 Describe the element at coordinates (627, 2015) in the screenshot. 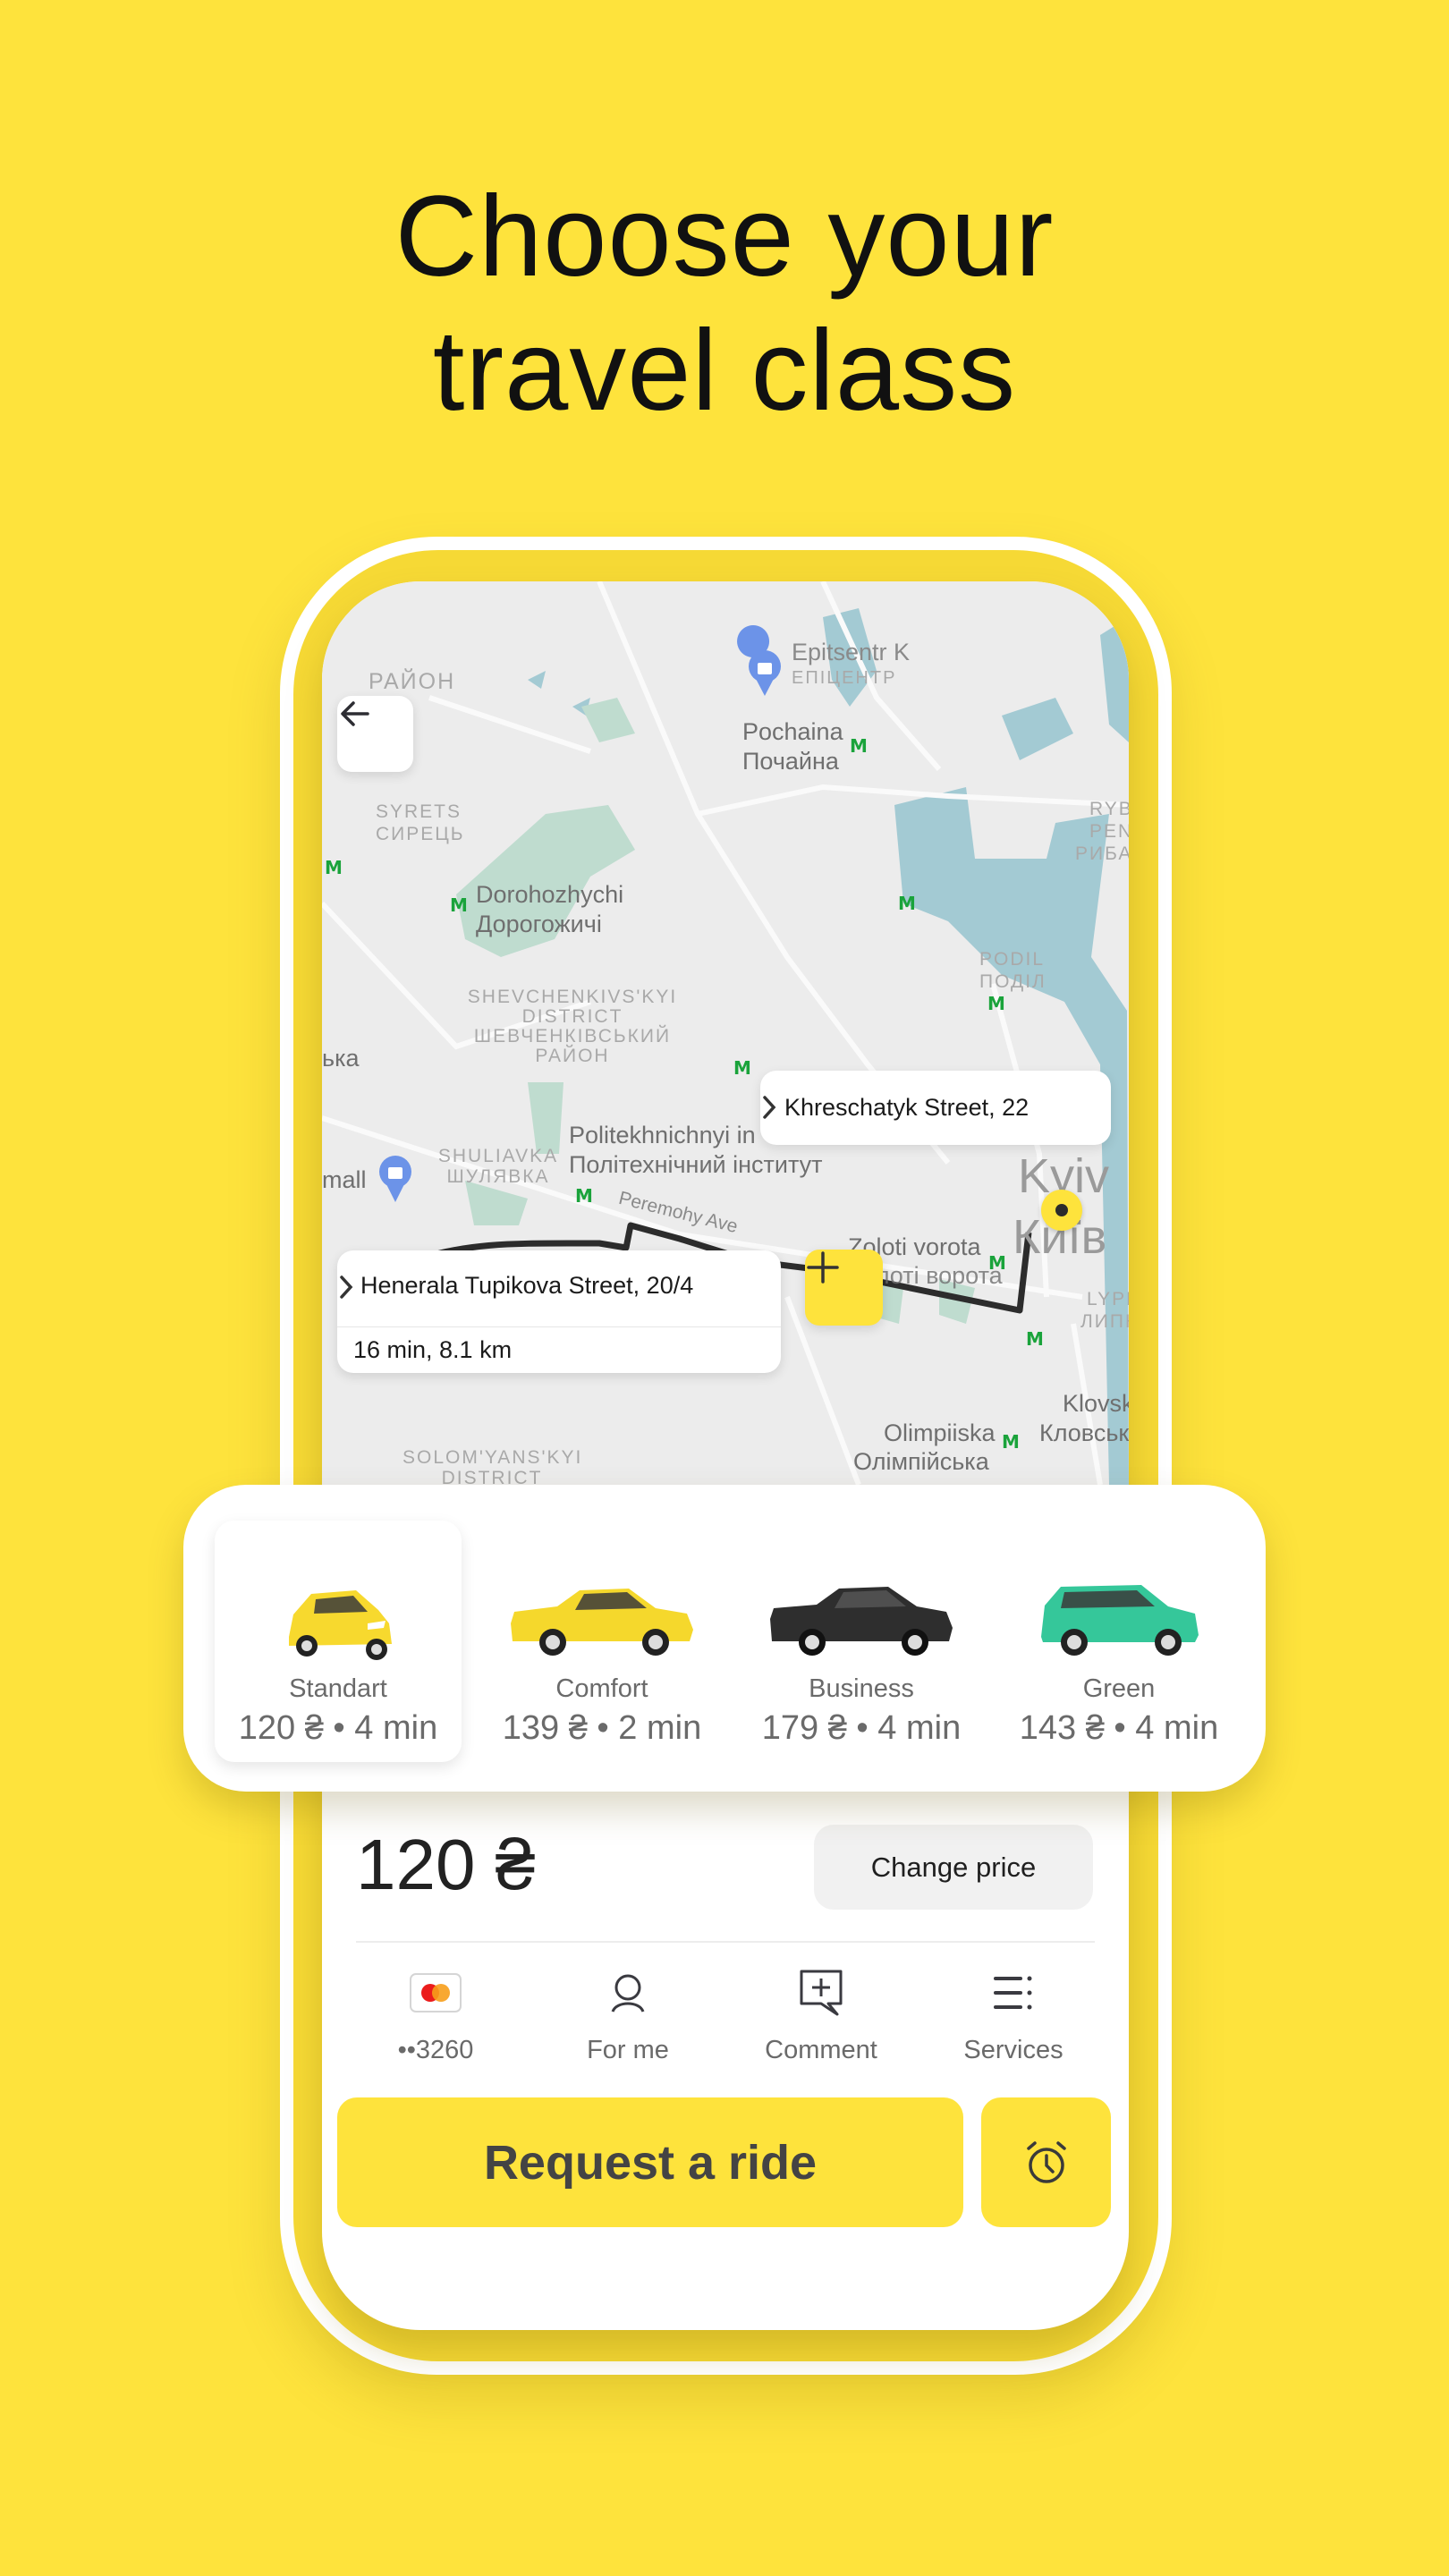

I see `passenger-option: For me` at that location.